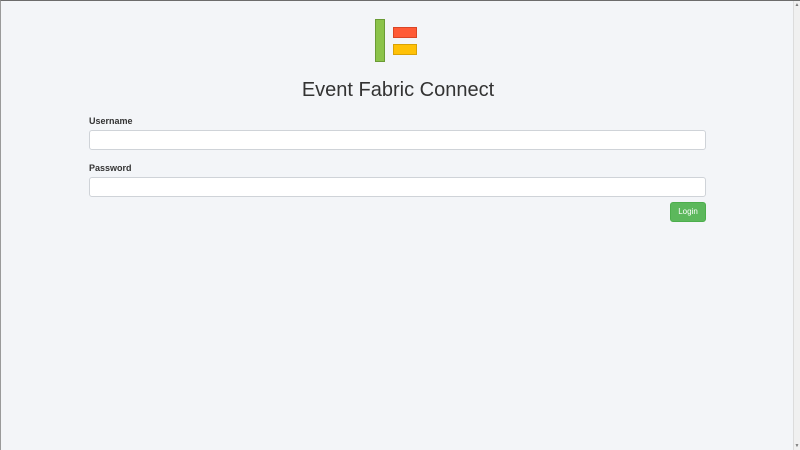 The height and width of the screenshot is (450, 800). I want to click on logo-green-bar, so click(380, 40).